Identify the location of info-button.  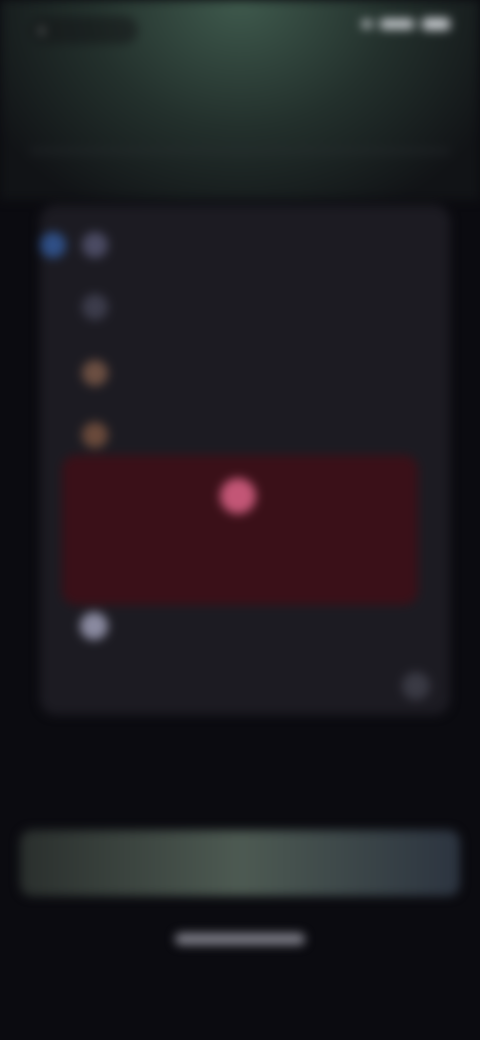
(416, 686).